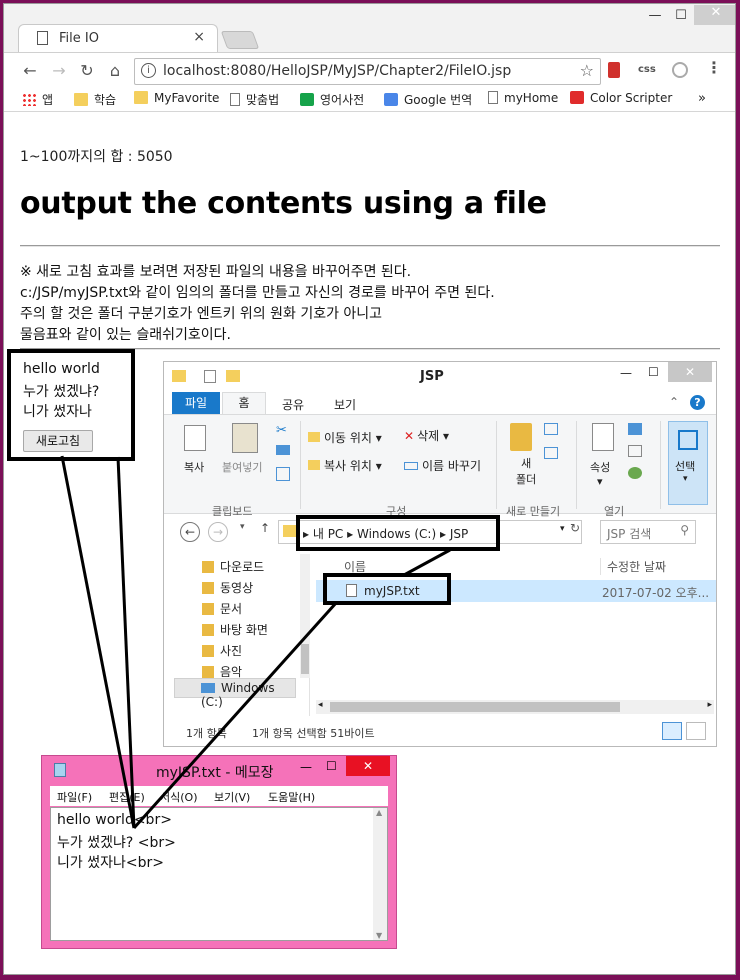 This screenshot has width=740, height=980. What do you see at coordinates (222, 608) in the screenshot?
I see `sidebar-item-documents: 문서` at bounding box center [222, 608].